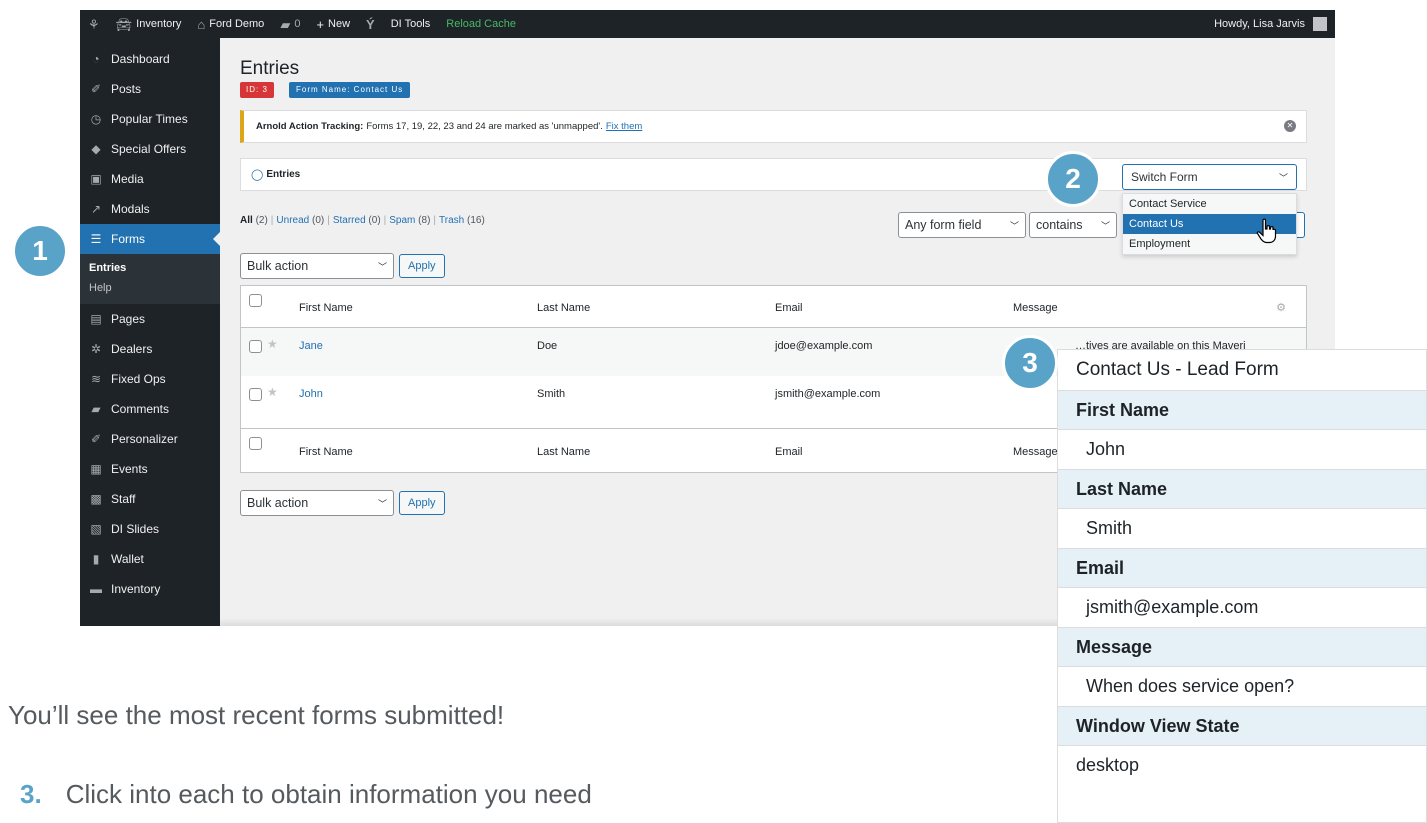  What do you see at coordinates (1242, 409) in the screenshot?
I see `field-label-first-name: First Name` at bounding box center [1242, 409].